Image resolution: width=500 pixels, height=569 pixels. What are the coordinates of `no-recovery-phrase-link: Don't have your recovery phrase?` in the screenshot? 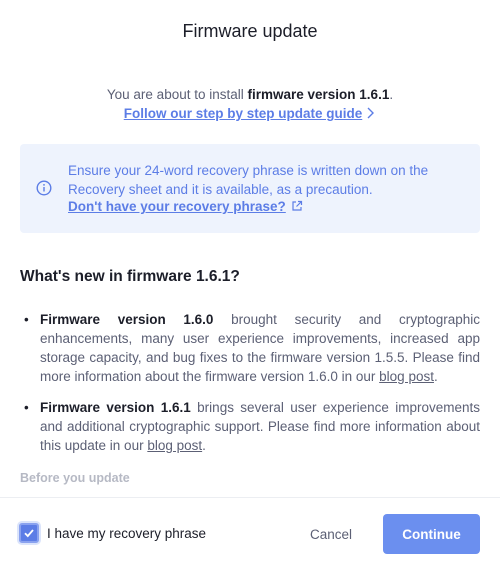 It's located at (185, 206).